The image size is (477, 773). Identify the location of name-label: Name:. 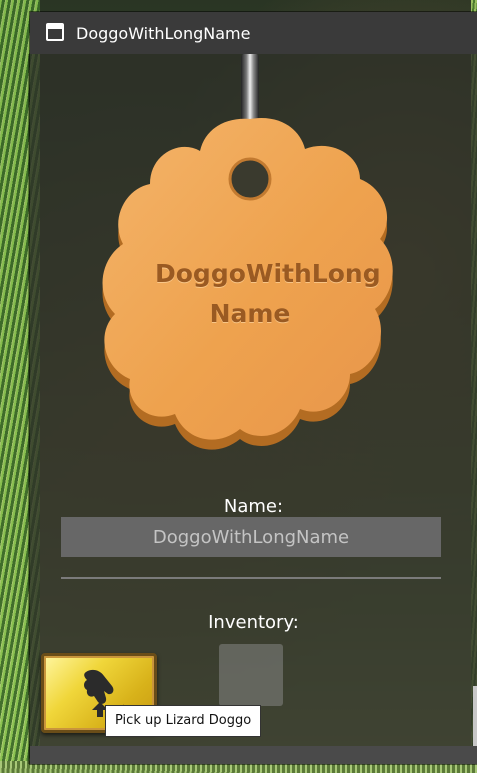
(253, 506).